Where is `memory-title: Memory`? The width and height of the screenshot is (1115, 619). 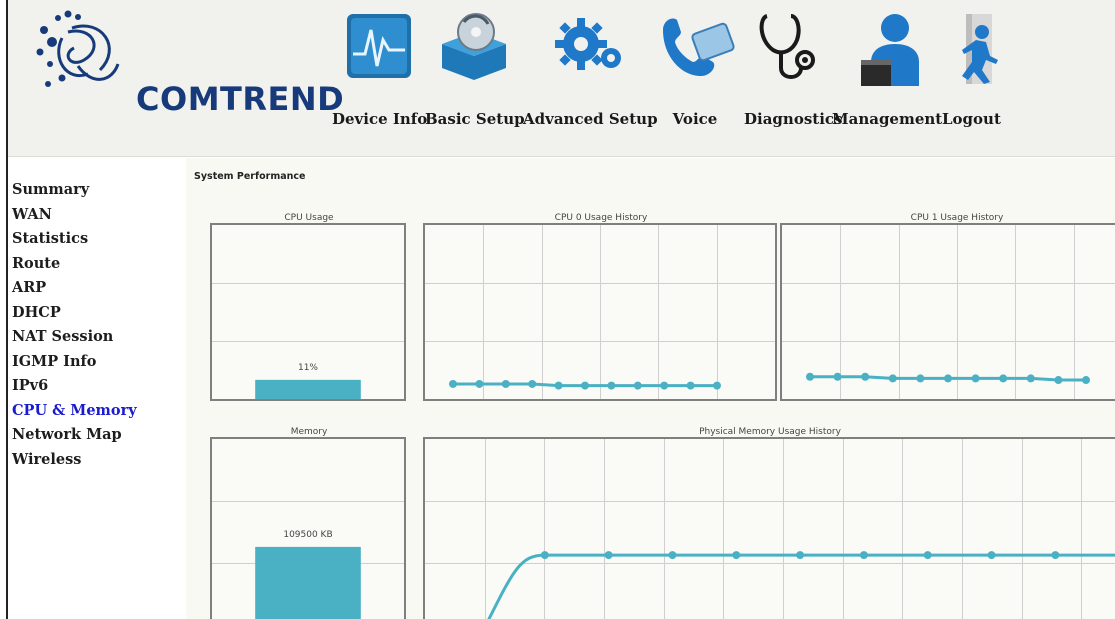
memory-title: Memory is located at coordinates (309, 432).